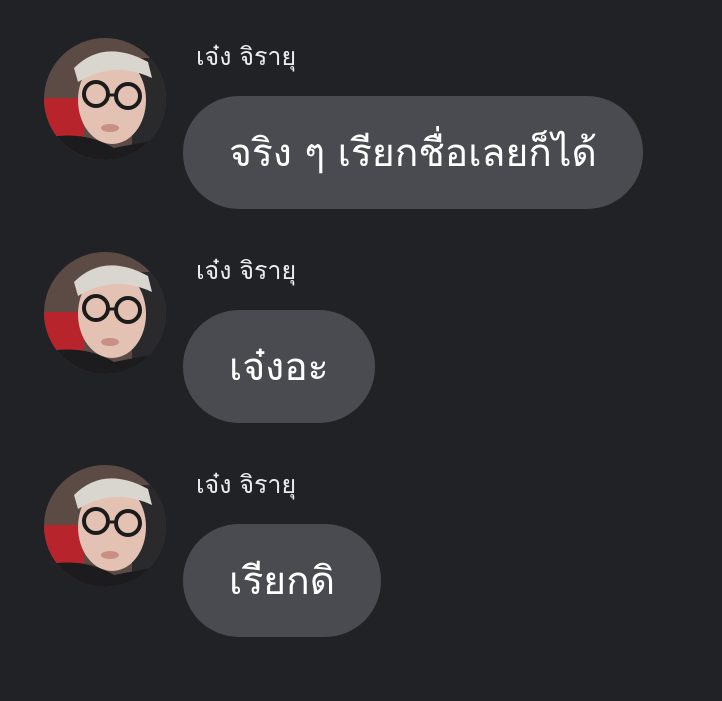 This screenshot has height=701, width=722. What do you see at coordinates (279, 366) in the screenshot?
I see `message-bubble: เจ๋งอะ` at bounding box center [279, 366].